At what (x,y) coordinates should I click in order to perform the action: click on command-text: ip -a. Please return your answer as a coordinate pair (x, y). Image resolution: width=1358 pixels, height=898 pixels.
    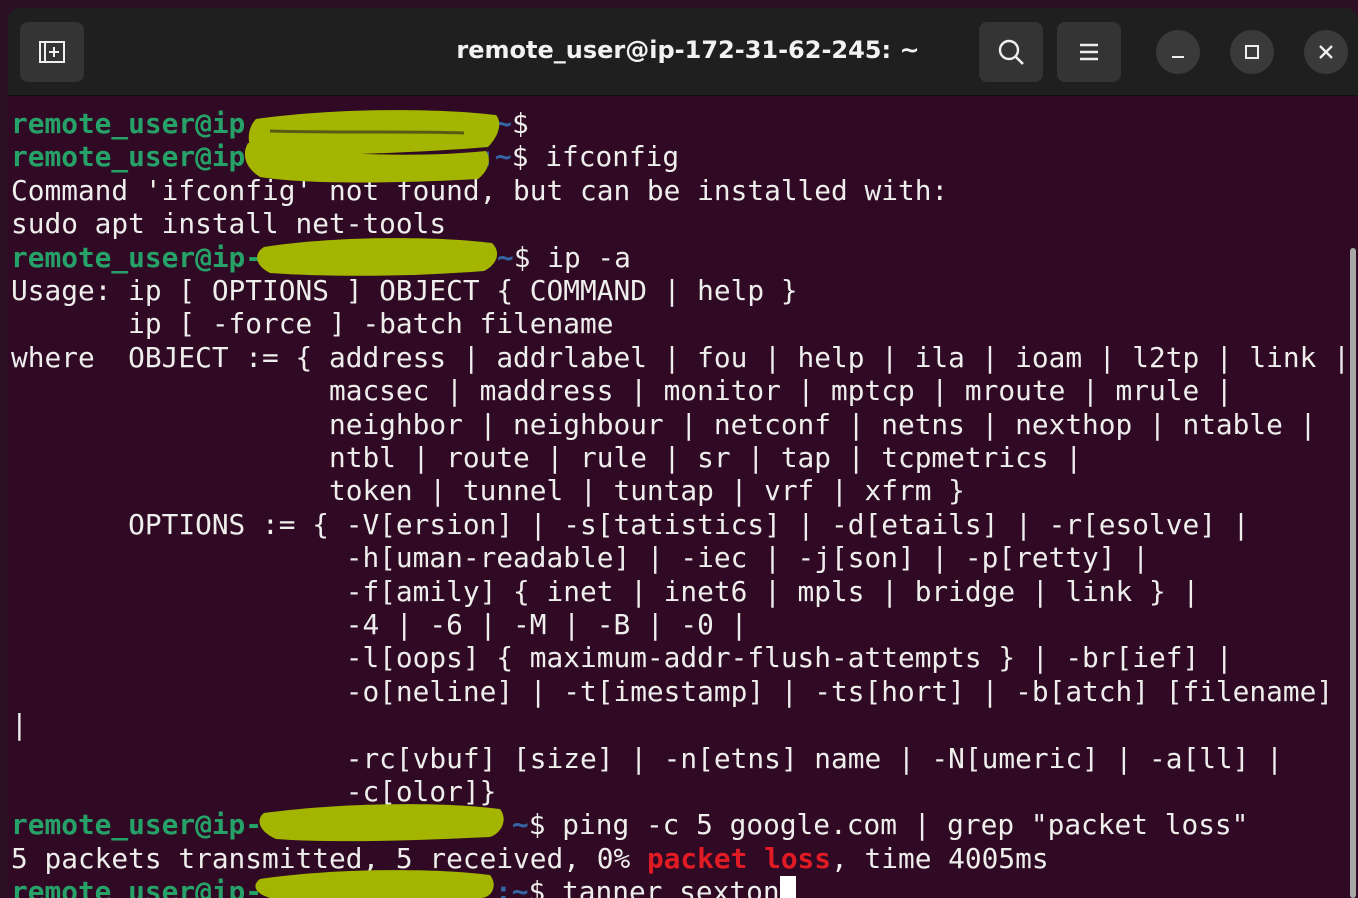
    Looking at the image, I should click on (580, 257).